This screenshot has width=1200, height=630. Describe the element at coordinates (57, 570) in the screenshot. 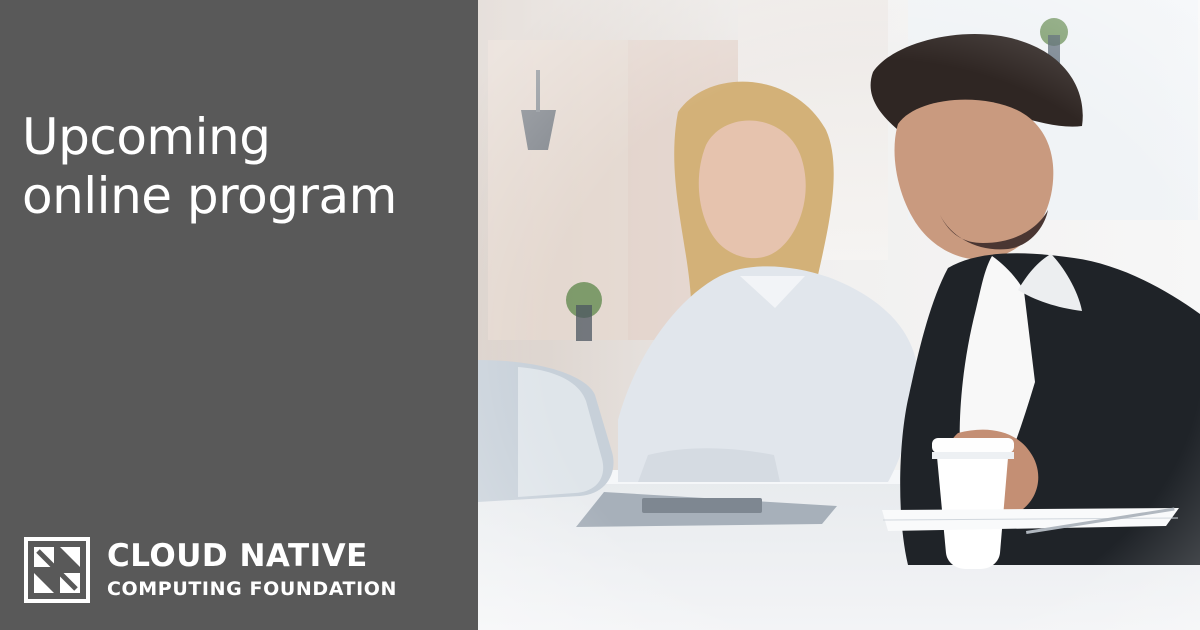

I see `cncf-logo-icon` at that location.